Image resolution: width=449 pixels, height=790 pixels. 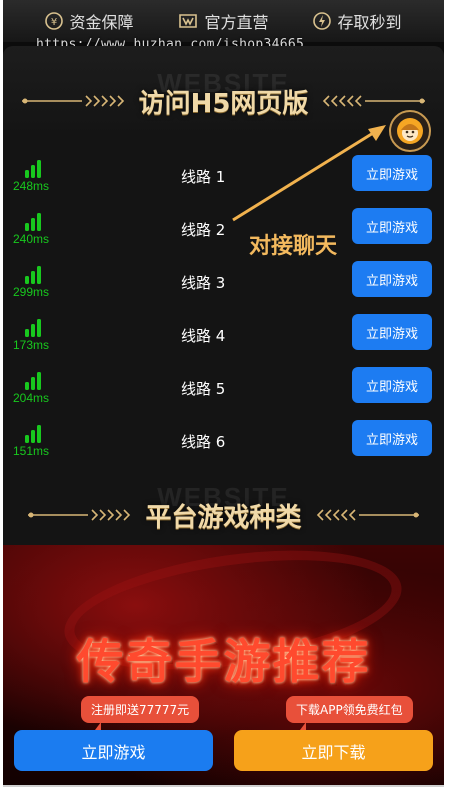 I want to click on line-row: 173ms 线路 4 立即游戏, so click(x=223, y=342).